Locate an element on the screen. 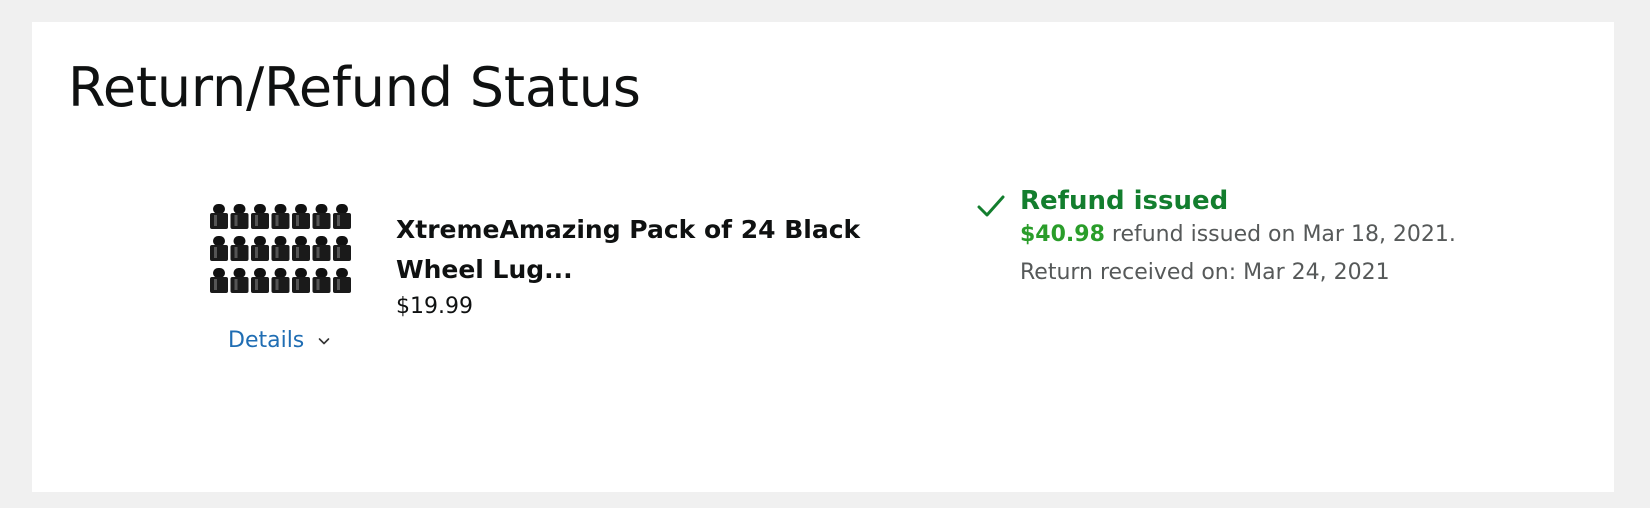  status-title: Refund issued is located at coordinates (1124, 201).